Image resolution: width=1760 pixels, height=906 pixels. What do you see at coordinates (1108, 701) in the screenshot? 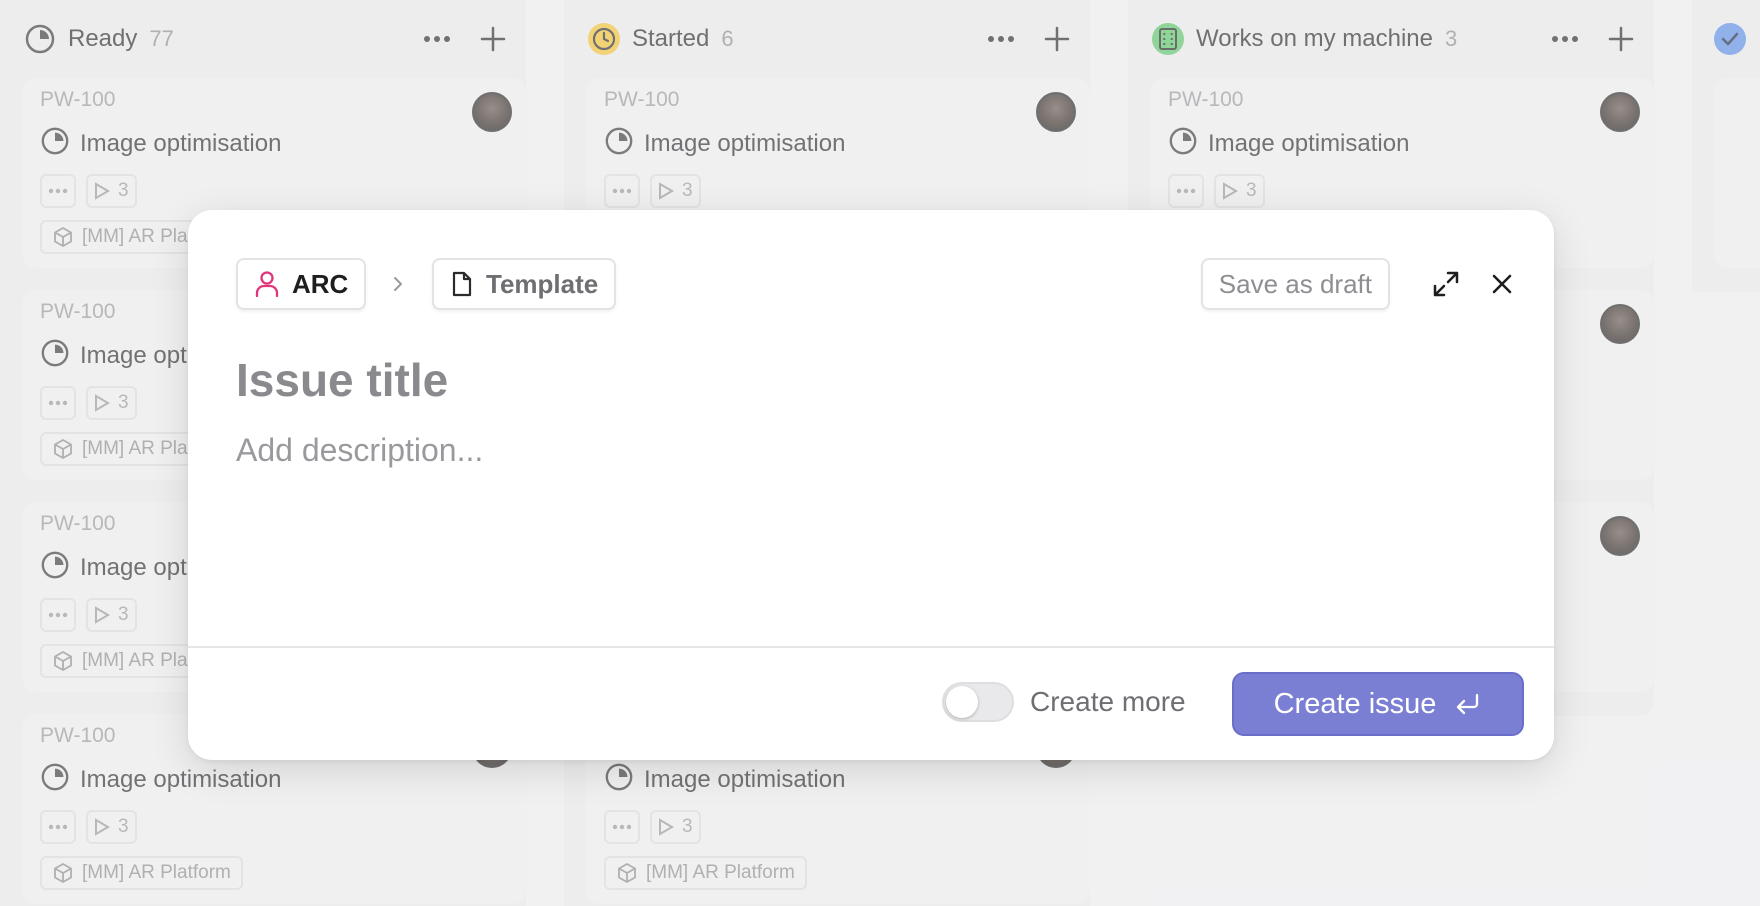
I see `create-more-label: Create more` at bounding box center [1108, 701].